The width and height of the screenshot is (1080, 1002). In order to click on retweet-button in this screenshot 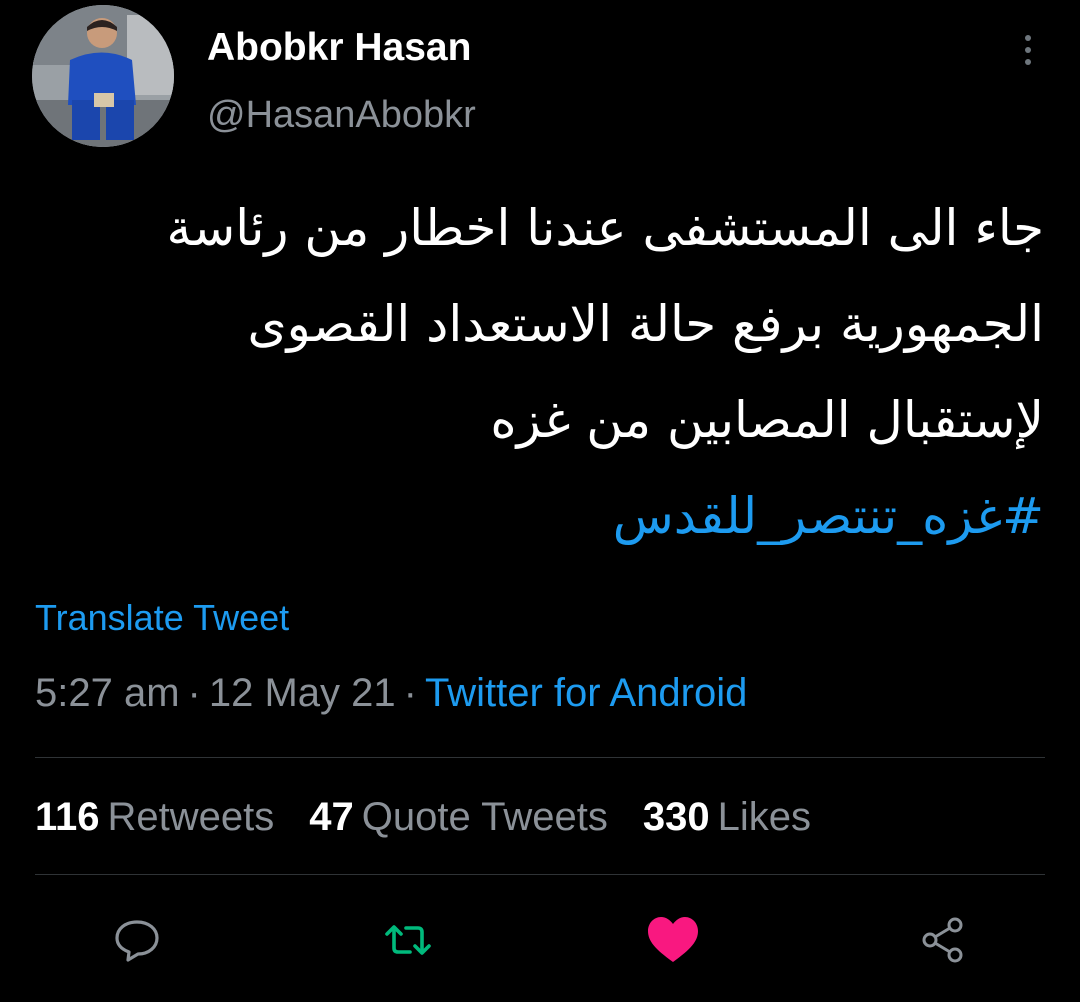, I will do `click(408, 940)`.